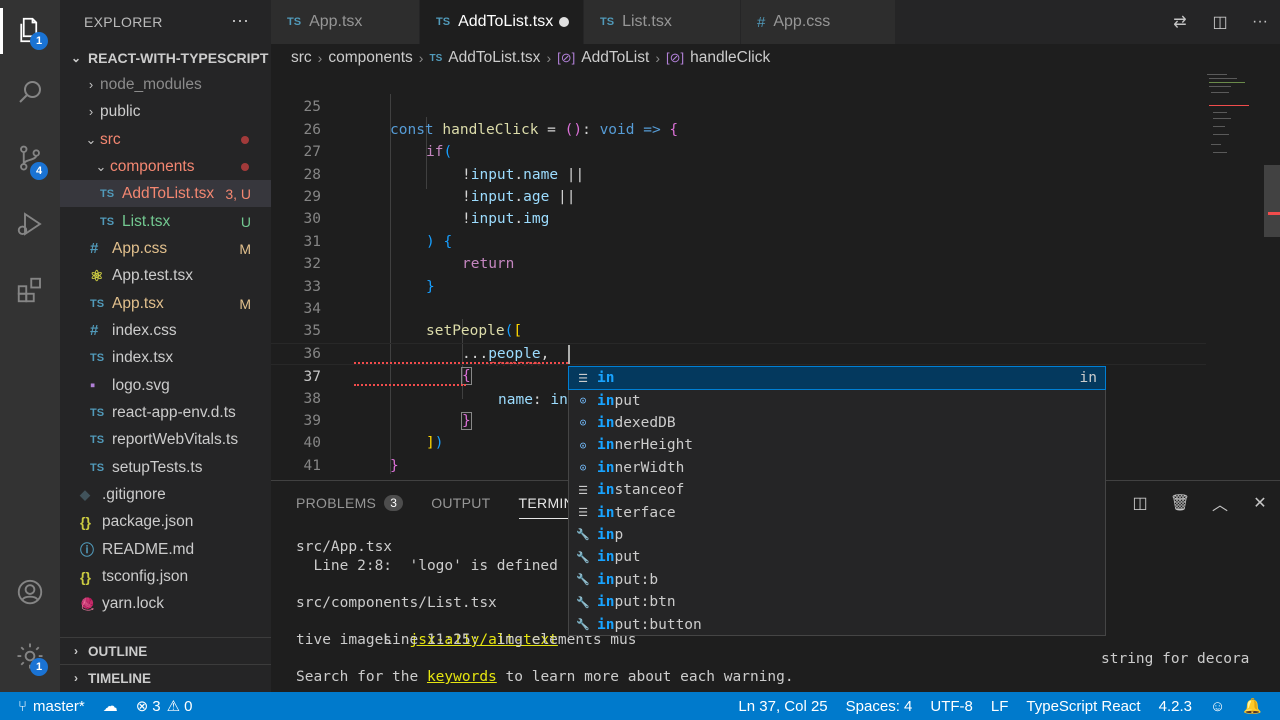  I want to click on indentation: Spaces: 4, so click(879, 706).